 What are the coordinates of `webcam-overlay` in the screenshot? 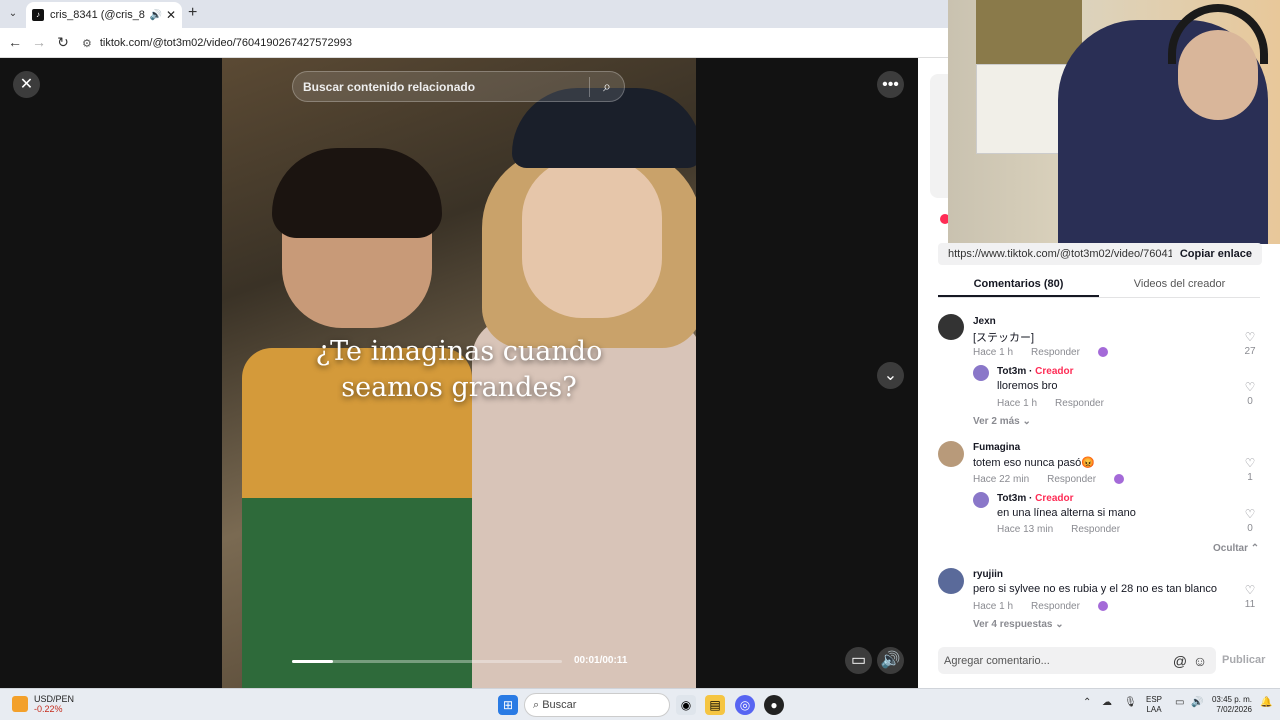 It's located at (1114, 122).